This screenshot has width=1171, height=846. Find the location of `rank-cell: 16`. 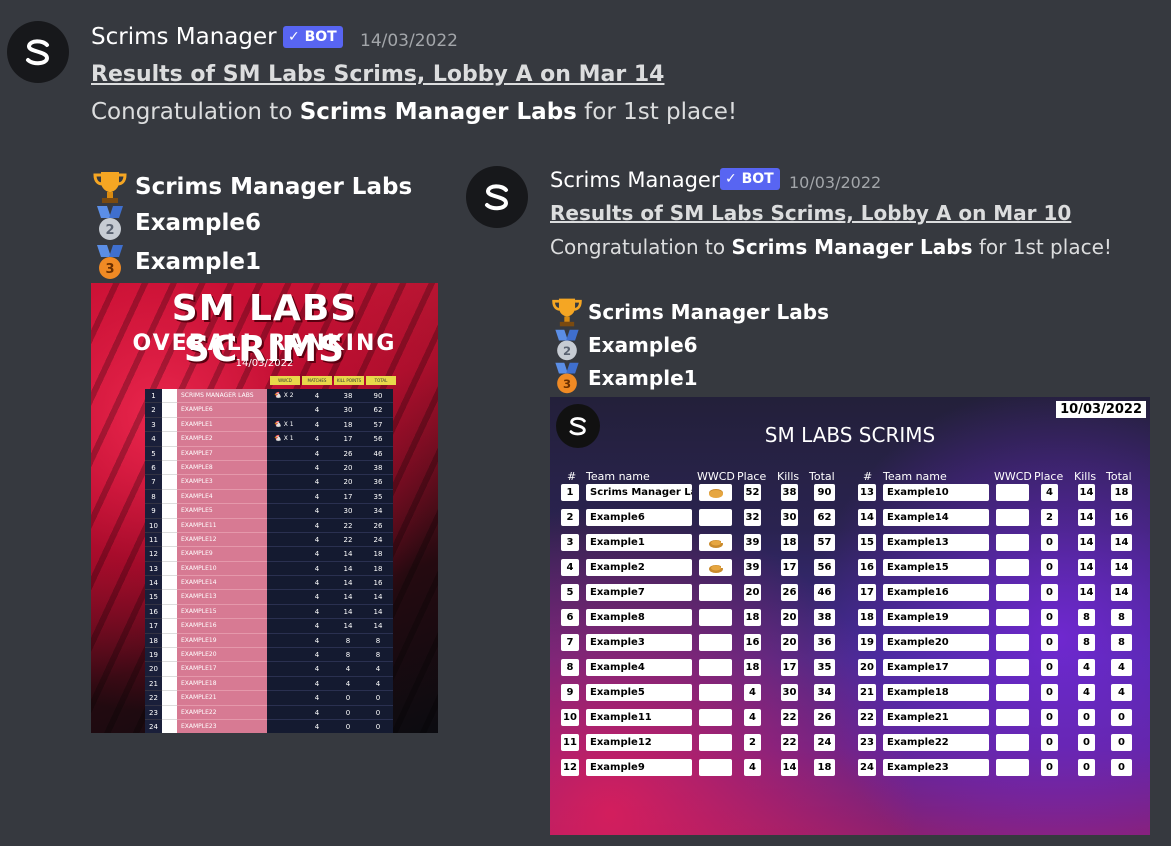

rank-cell: 16 is located at coordinates (153, 612).